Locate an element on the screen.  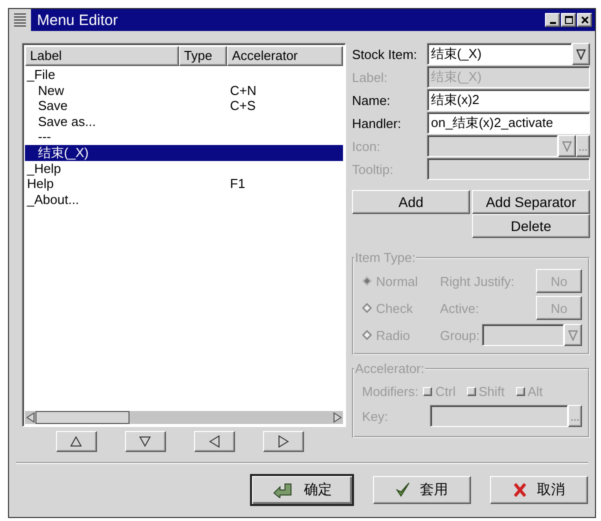
field-label: Tooltip: is located at coordinates (373, 169).